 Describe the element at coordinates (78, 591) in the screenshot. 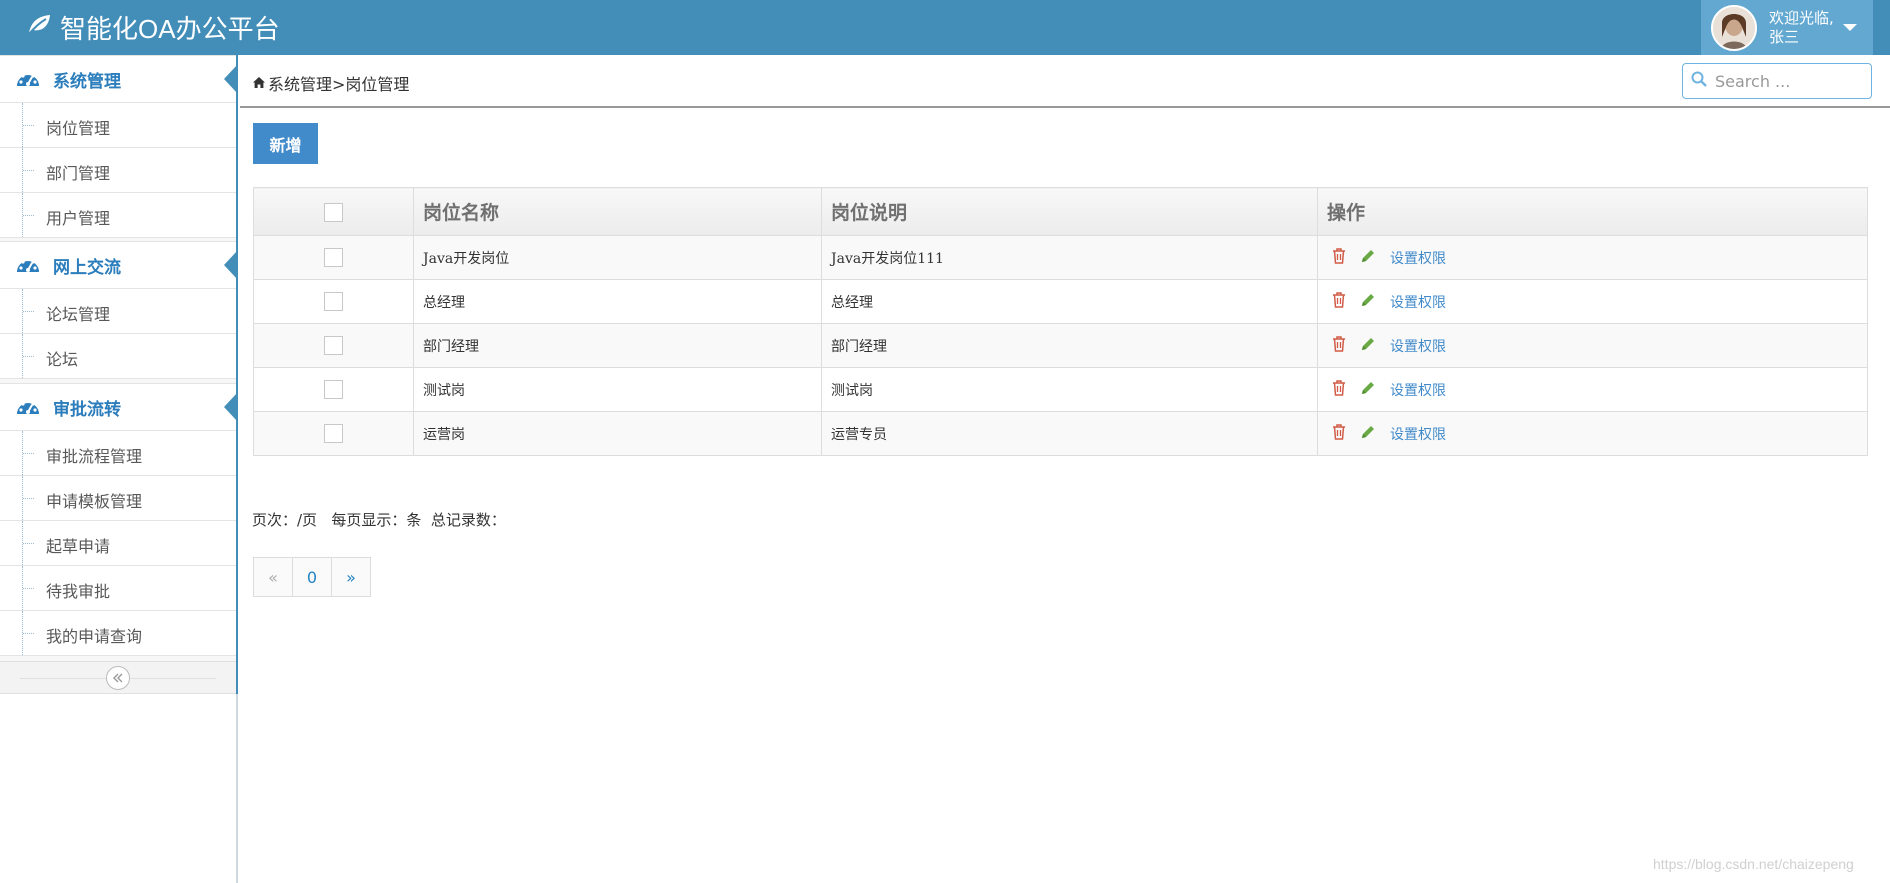

I see `sidebar-item-label: 待我审批` at that location.